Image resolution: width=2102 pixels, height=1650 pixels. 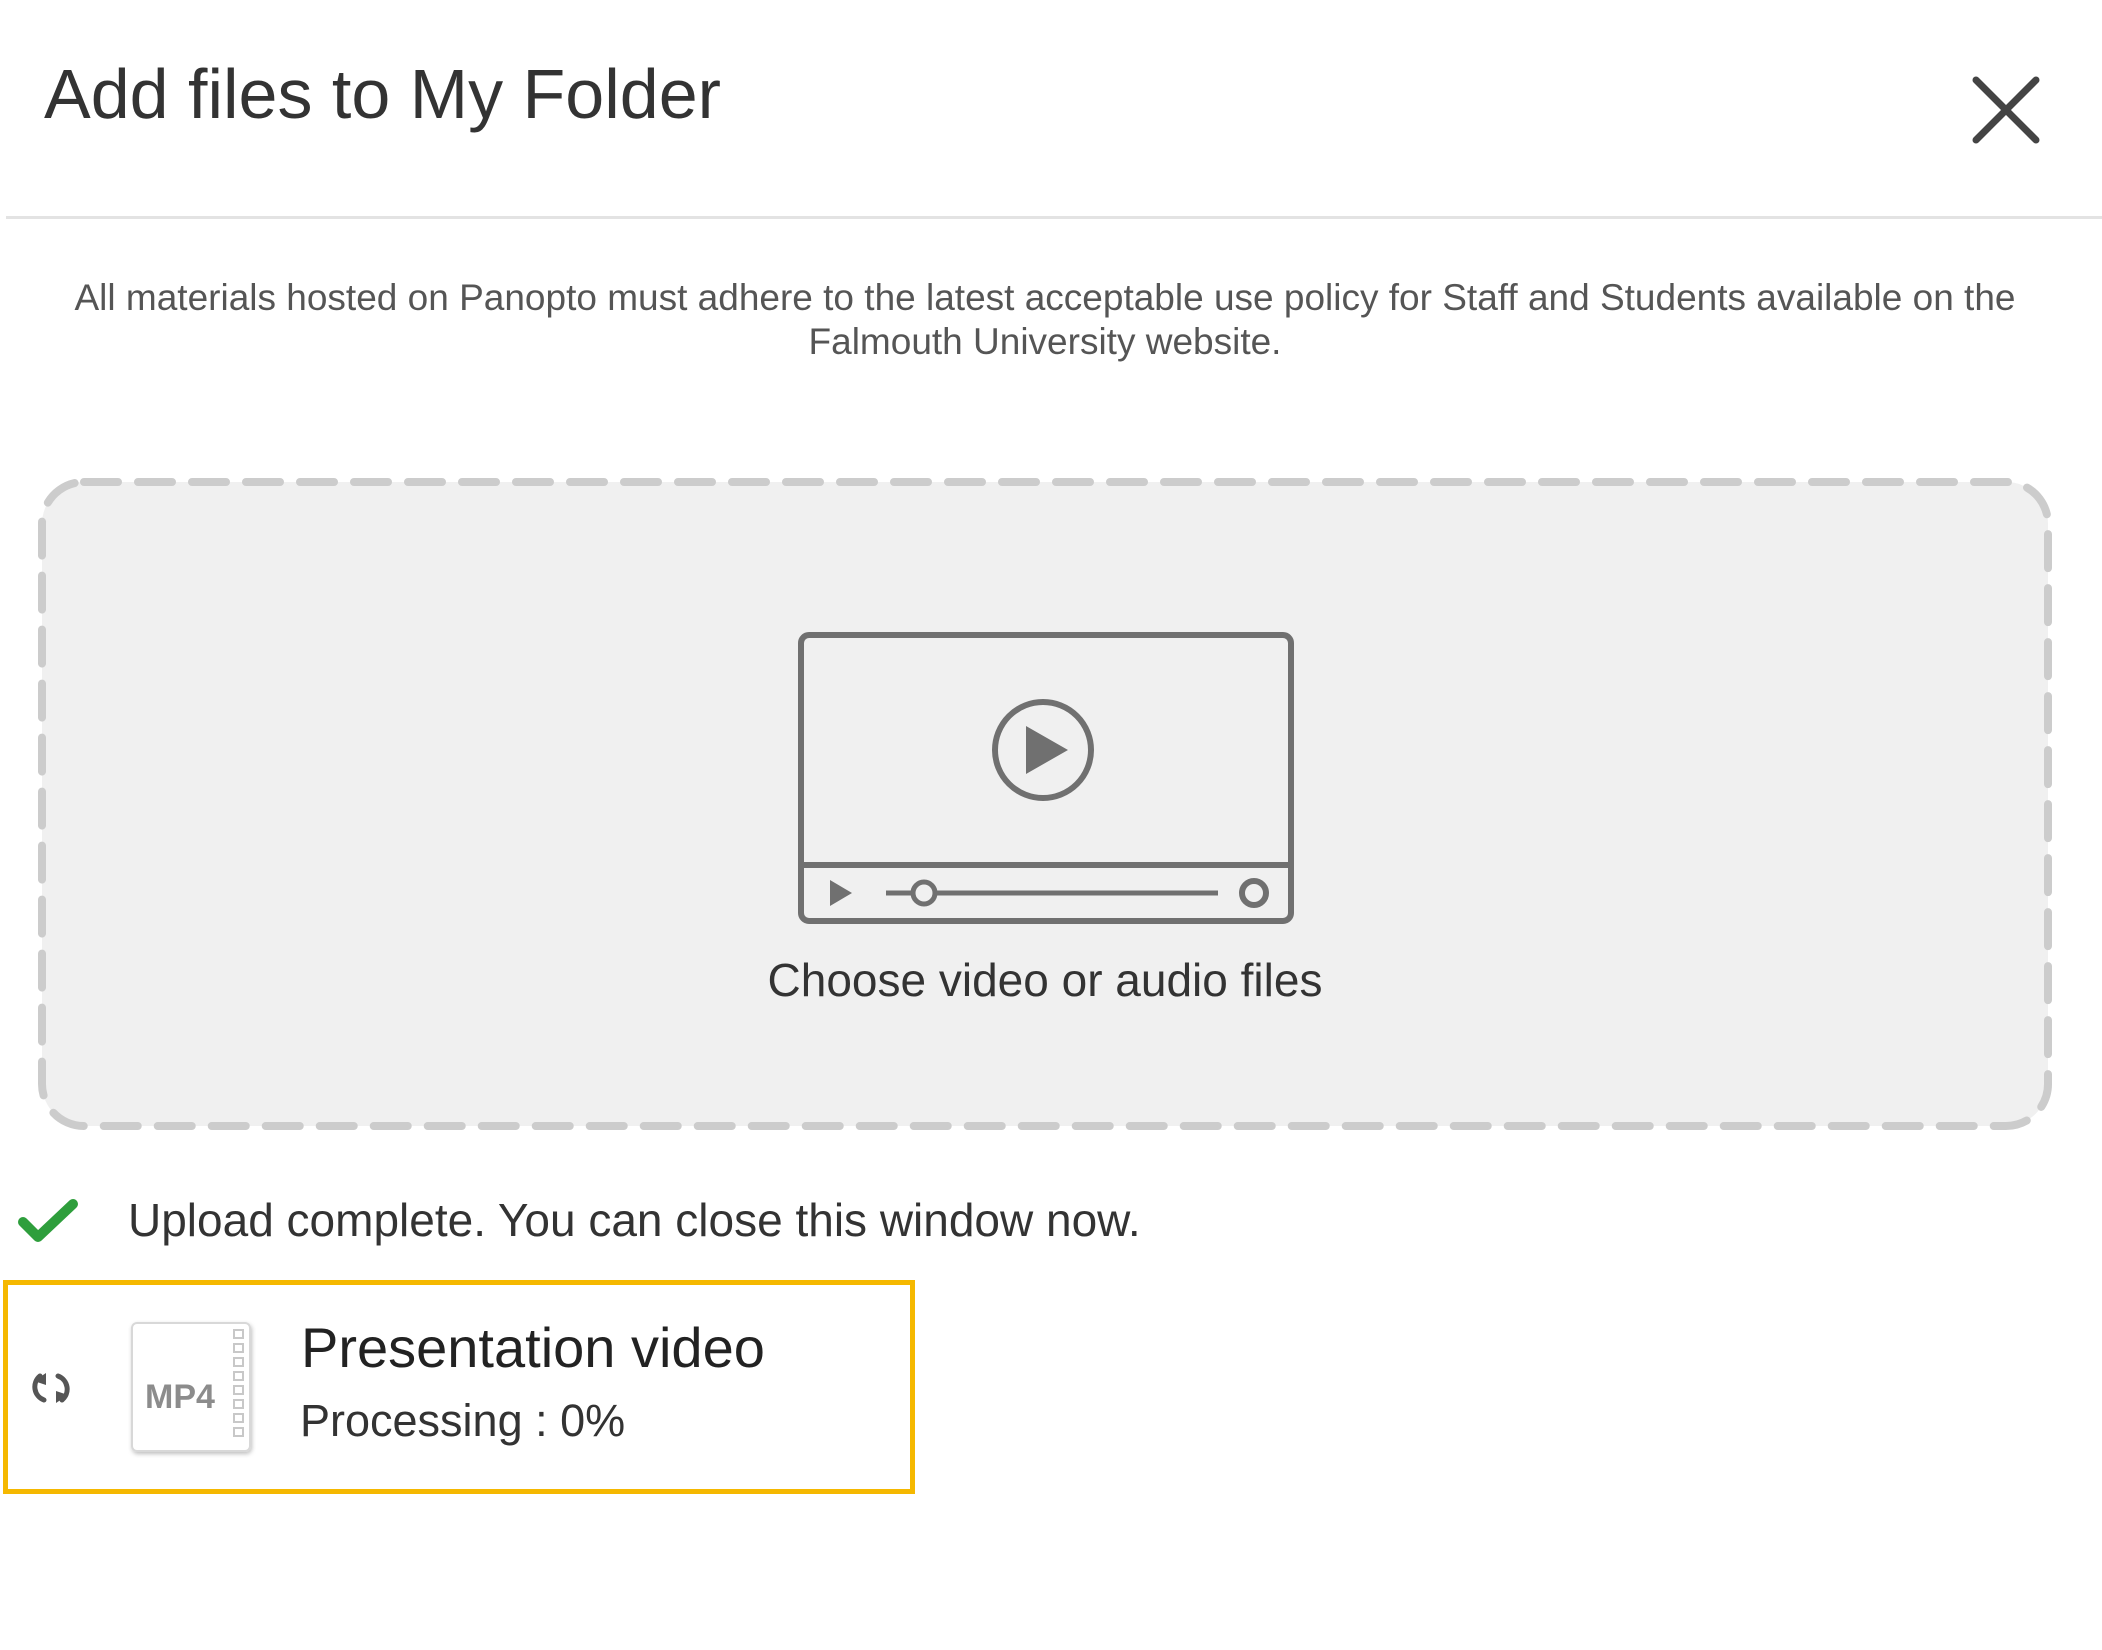 What do you see at coordinates (1045, 980) in the screenshot?
I see `choose-files-label: Choose video or audio files` at bounding box center [1045, 980].